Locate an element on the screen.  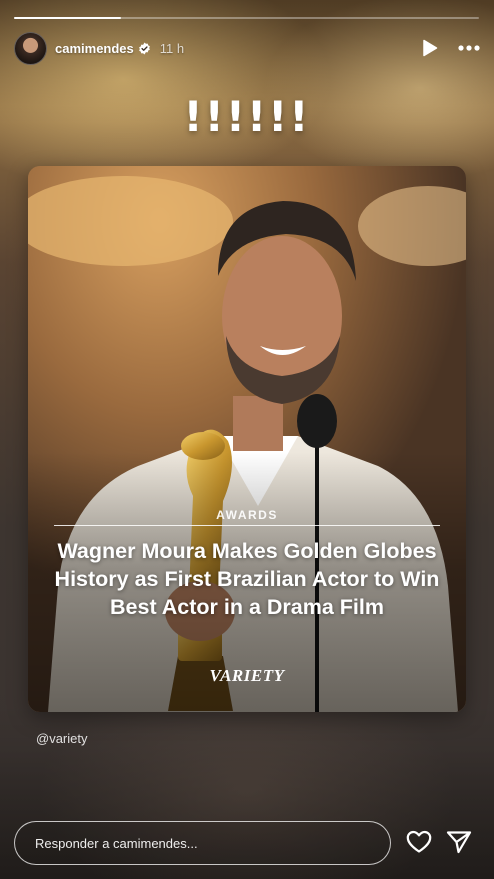
send-icon is located at coordinates (459, 842).